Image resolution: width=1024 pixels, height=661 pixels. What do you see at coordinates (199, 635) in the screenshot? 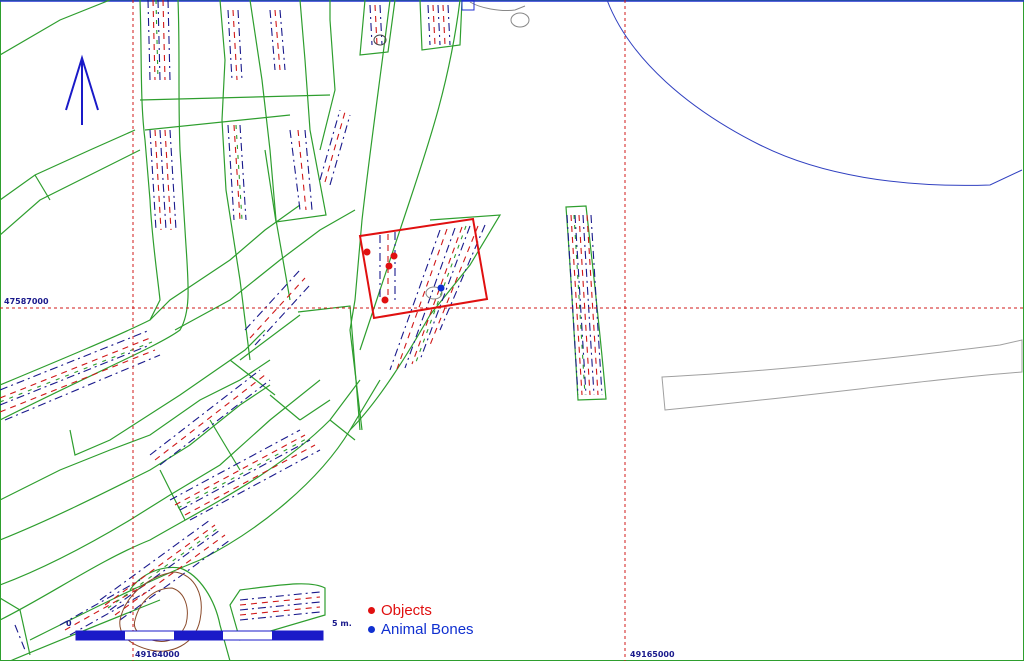
I see `scale-bar` at bounding box center [199, 635].